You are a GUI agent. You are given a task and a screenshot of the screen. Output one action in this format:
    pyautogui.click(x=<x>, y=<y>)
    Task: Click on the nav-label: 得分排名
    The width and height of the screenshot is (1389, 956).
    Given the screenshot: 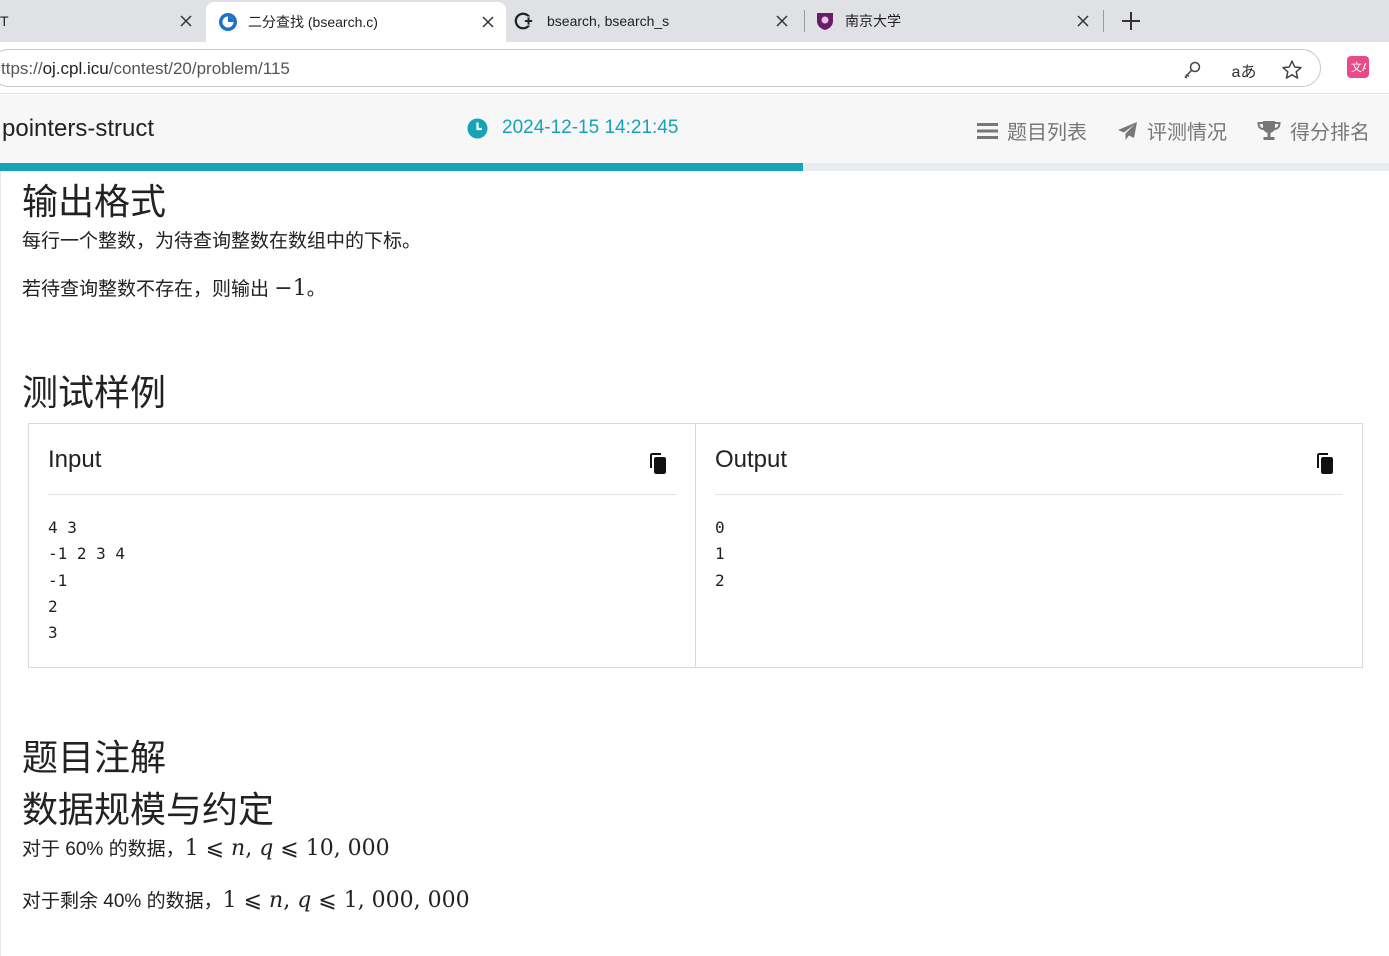 What is the action you would take?
    pyautogui.click(x=1330, y=133)
    